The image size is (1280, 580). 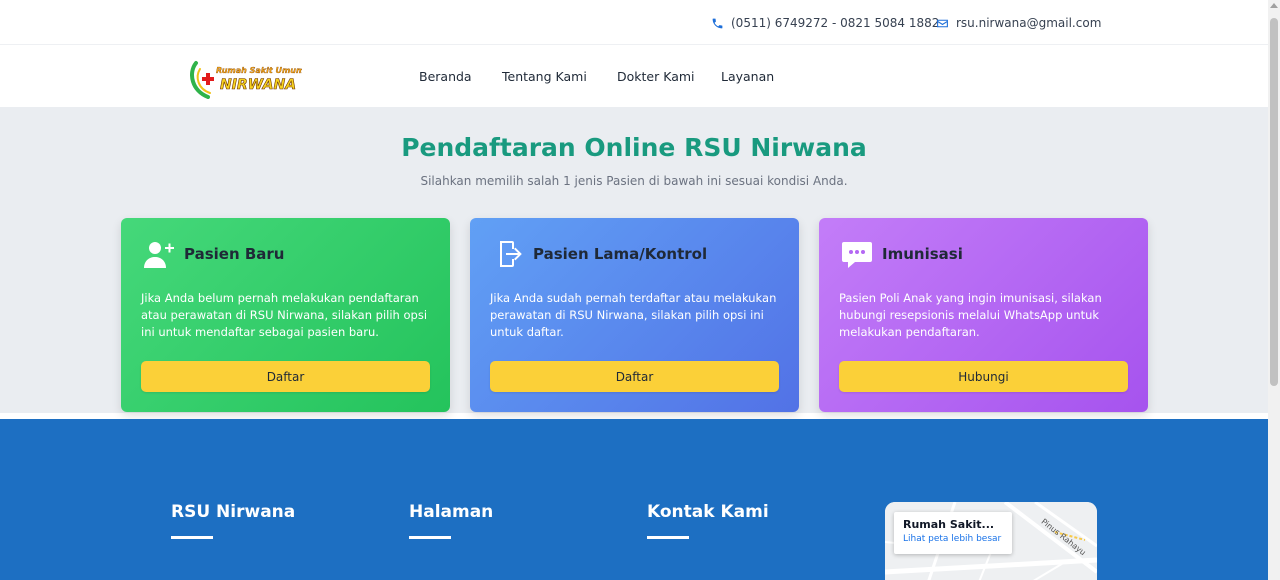 I want to click on card-title: Pasien Baru, so click(x=234, y=254).